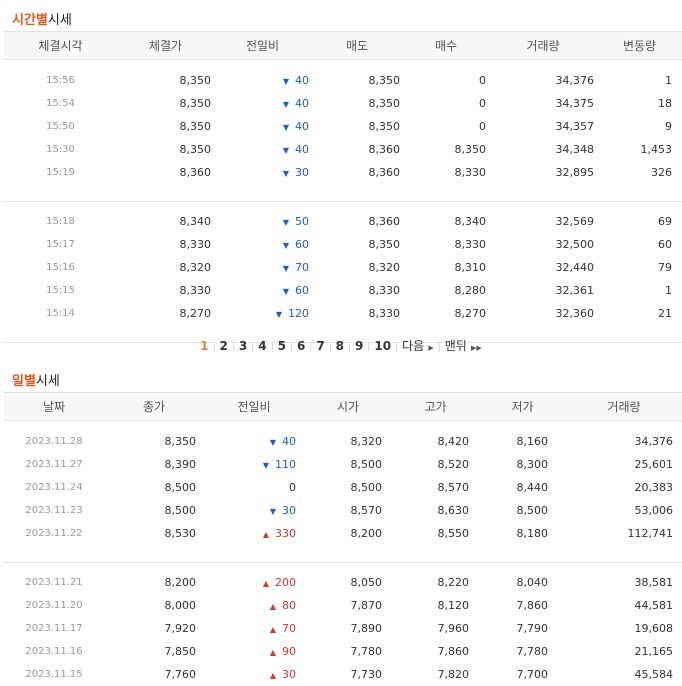 The height and width of the screenshot is (686, 682). Describe the element at coordinates (575, 80) in the screenshot. I see `volume-cell: 34,376` at that location.